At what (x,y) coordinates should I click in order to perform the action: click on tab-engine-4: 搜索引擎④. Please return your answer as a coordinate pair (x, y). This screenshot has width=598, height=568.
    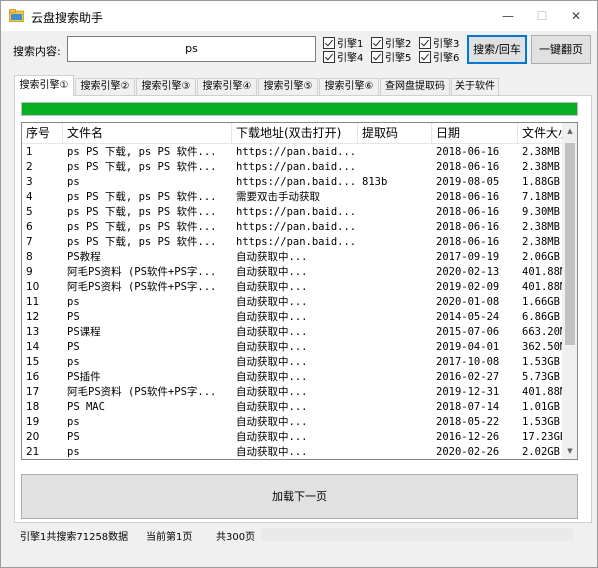
    Looking at the image, I should click on (227, 86).